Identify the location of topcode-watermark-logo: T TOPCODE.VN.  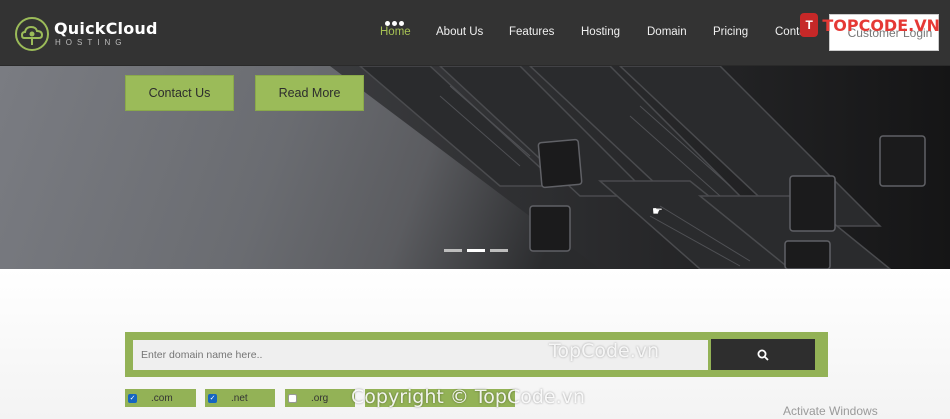
(870, 25).